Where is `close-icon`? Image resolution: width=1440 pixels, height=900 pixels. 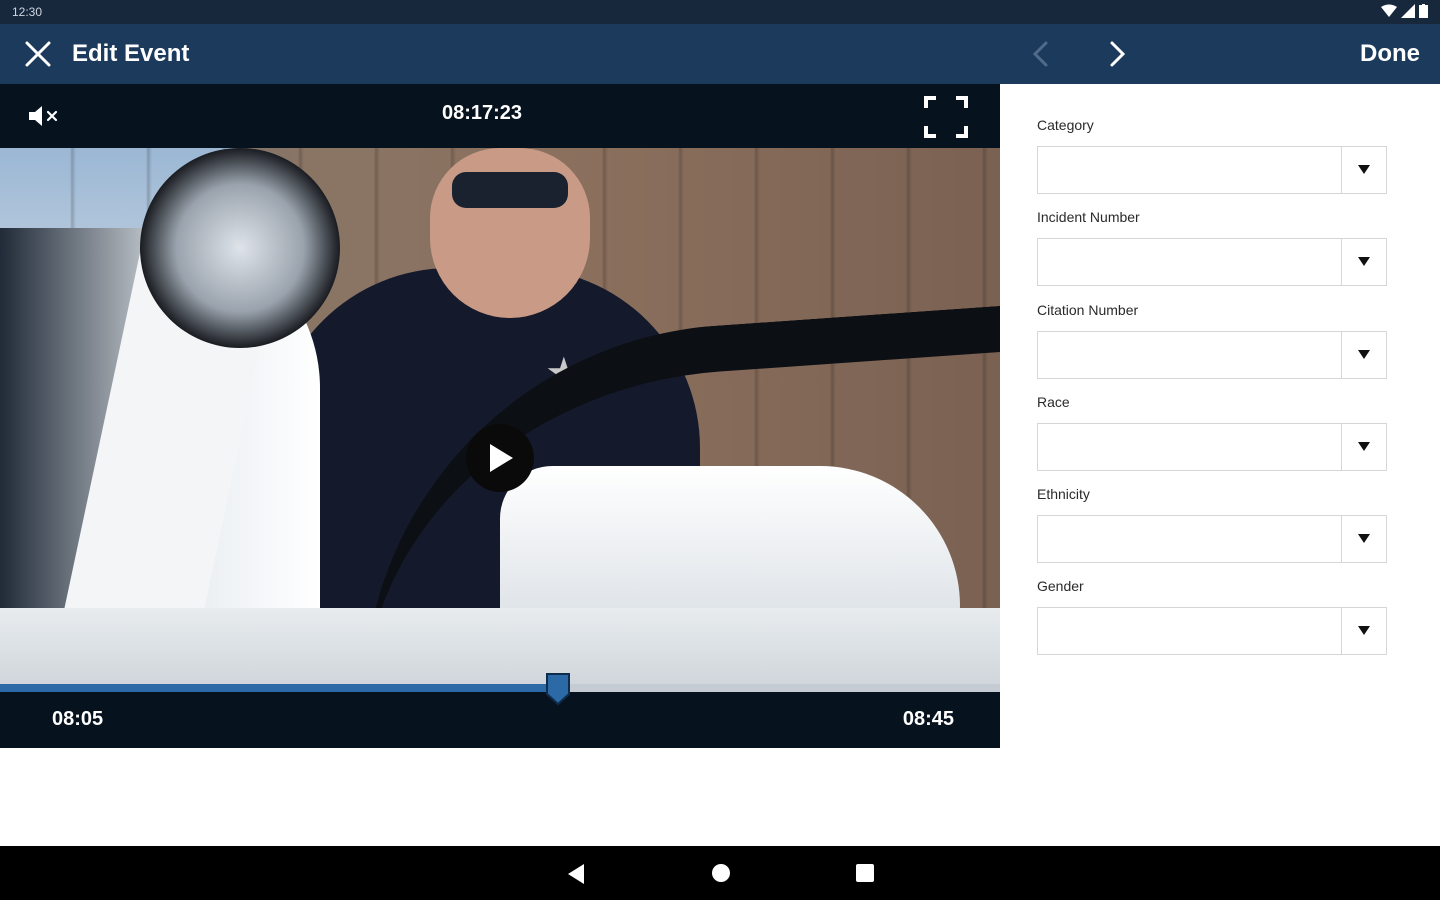
close-icon is located at coordinates (38, 54).